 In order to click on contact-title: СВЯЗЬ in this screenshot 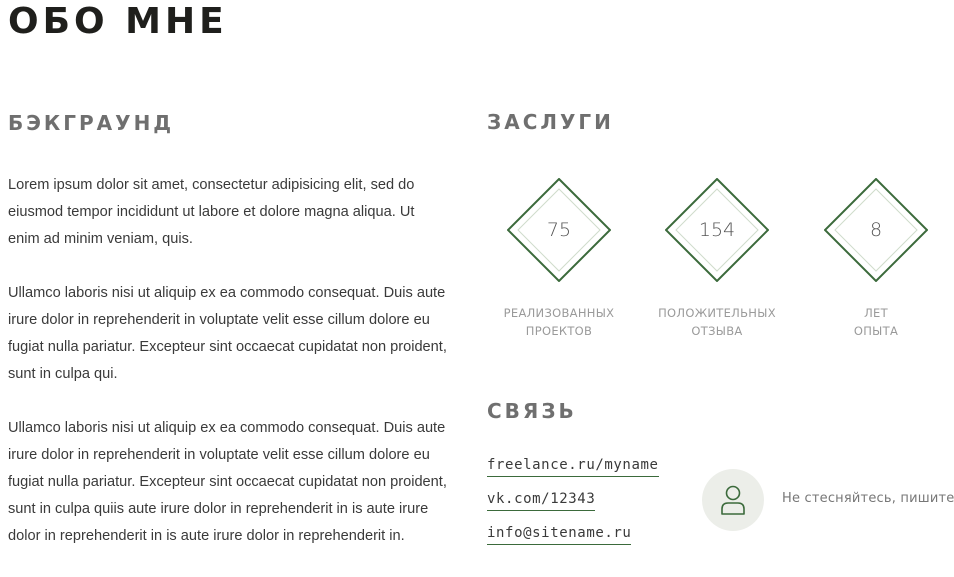, I will do `click(532, 411)`.